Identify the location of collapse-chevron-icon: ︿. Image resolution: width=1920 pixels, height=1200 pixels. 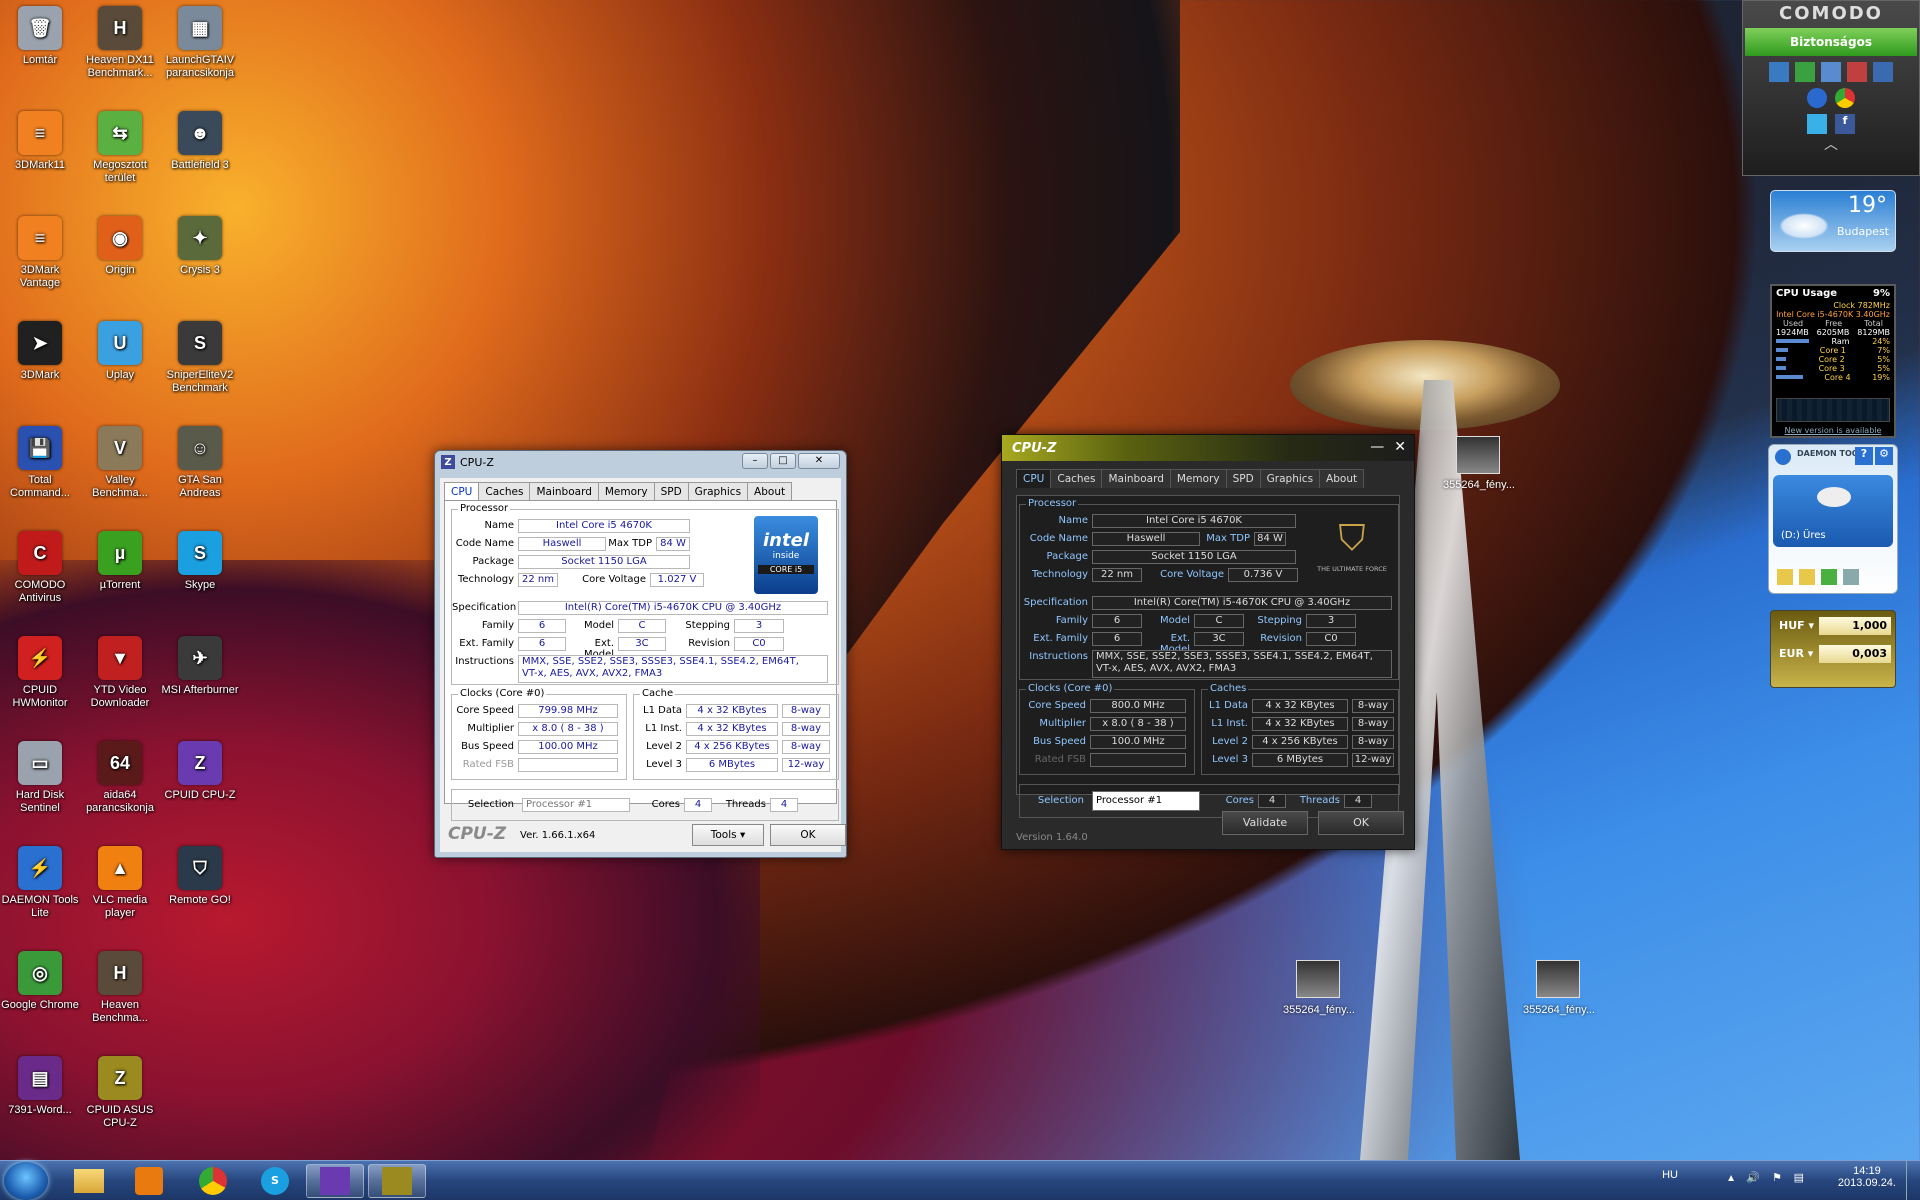
(1831, 144).